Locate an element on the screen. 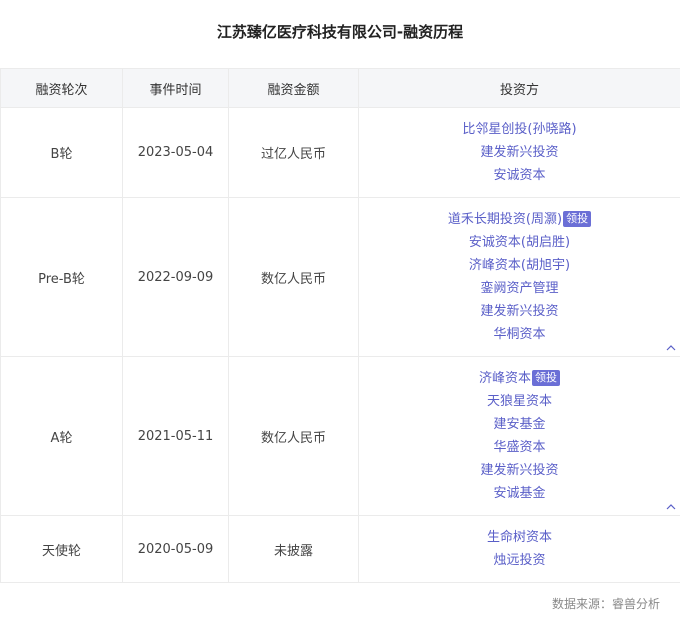  investor-name: 生命树资本 is located at coordinates (519, 537).